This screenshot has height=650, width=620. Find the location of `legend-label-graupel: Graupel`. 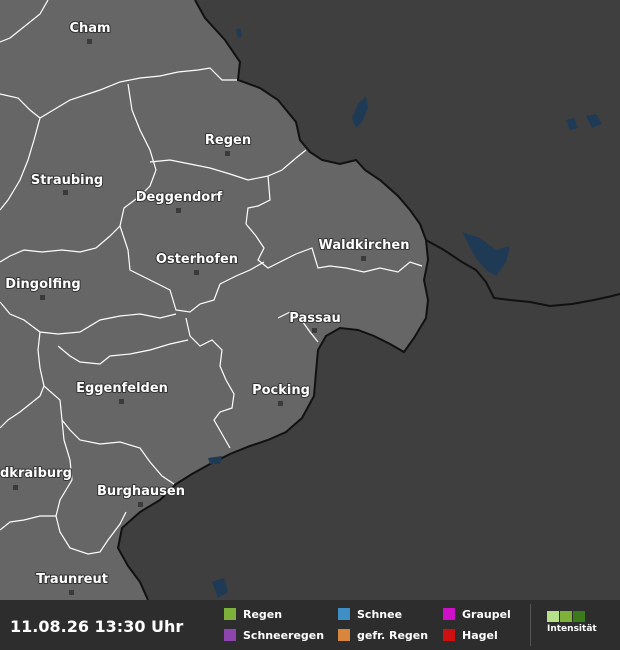

legend-label-graupel: Graupel is located at coordinates (486, 614).